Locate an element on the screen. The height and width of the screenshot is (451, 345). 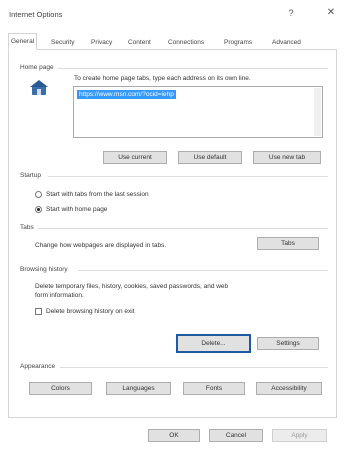
home-page-scrollbar is located at coordinates (317, 112).